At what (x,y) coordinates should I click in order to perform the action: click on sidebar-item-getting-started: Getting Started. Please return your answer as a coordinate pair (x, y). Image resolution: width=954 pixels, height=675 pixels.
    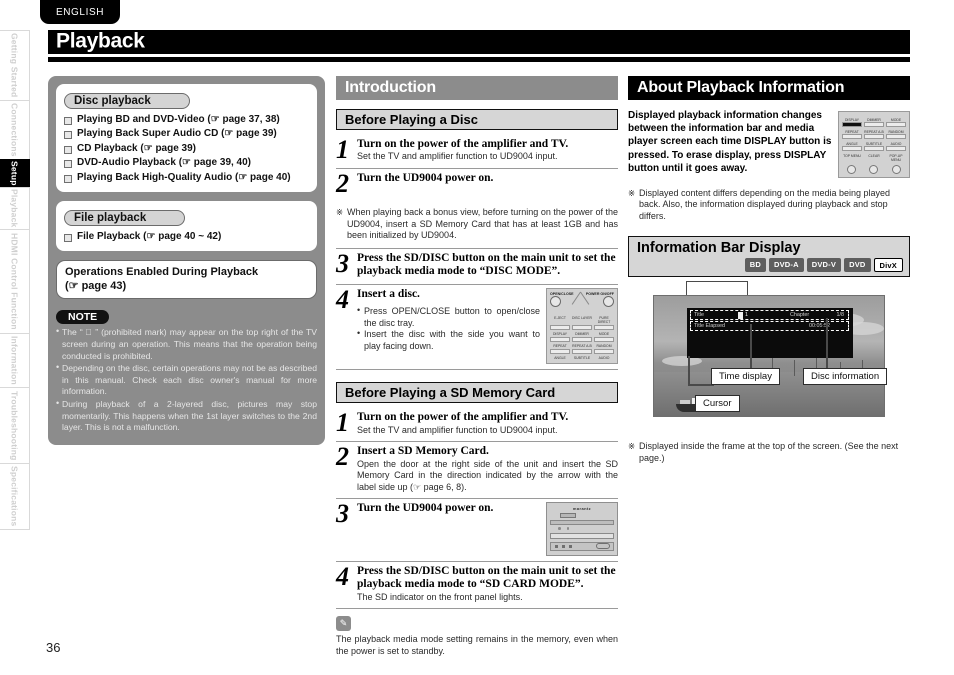
    Looking at the image, I should click on (15, 65).